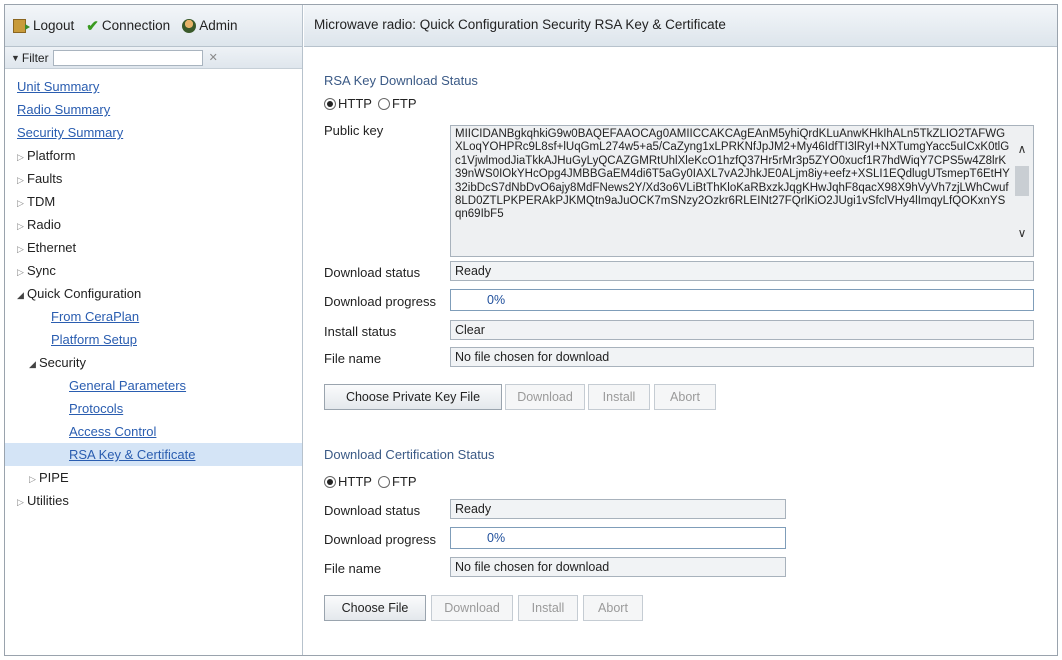  I want to click on install-status-label: Install status, so click(360, 331).